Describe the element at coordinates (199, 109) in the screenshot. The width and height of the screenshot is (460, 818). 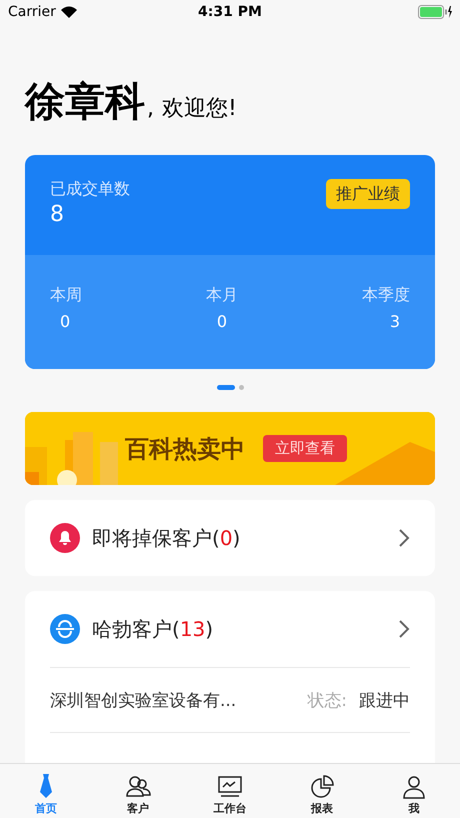
I see `welcome-text: 欢迎您!` at that location.